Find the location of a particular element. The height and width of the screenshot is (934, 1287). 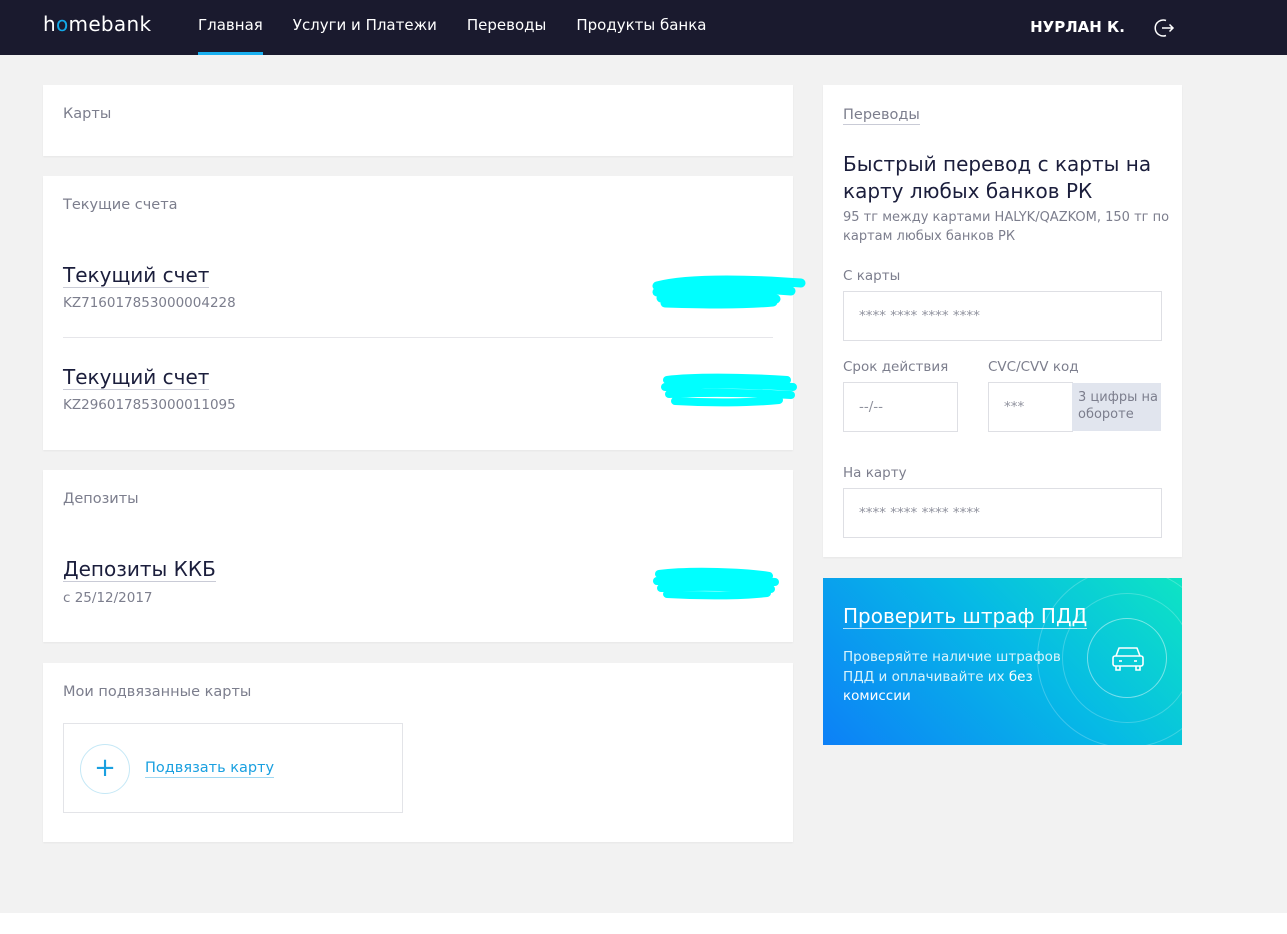

add-card-button: + is located at coordinates (105, 769).